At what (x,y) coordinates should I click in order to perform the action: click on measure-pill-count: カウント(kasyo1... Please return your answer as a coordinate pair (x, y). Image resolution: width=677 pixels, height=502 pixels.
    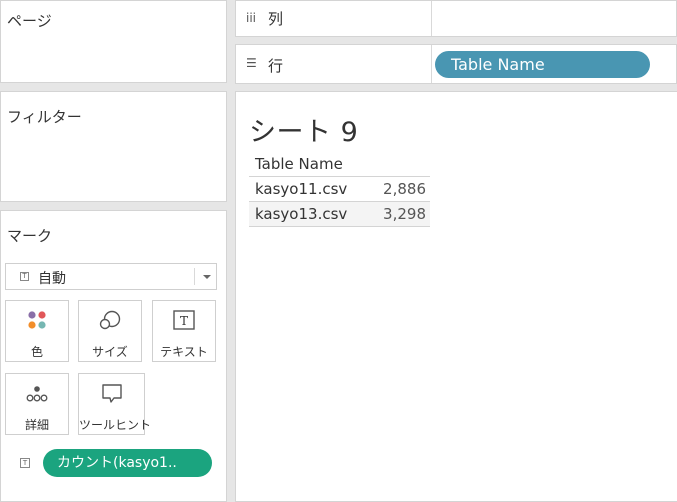
    Looking at the image, I should click on (127, 463).